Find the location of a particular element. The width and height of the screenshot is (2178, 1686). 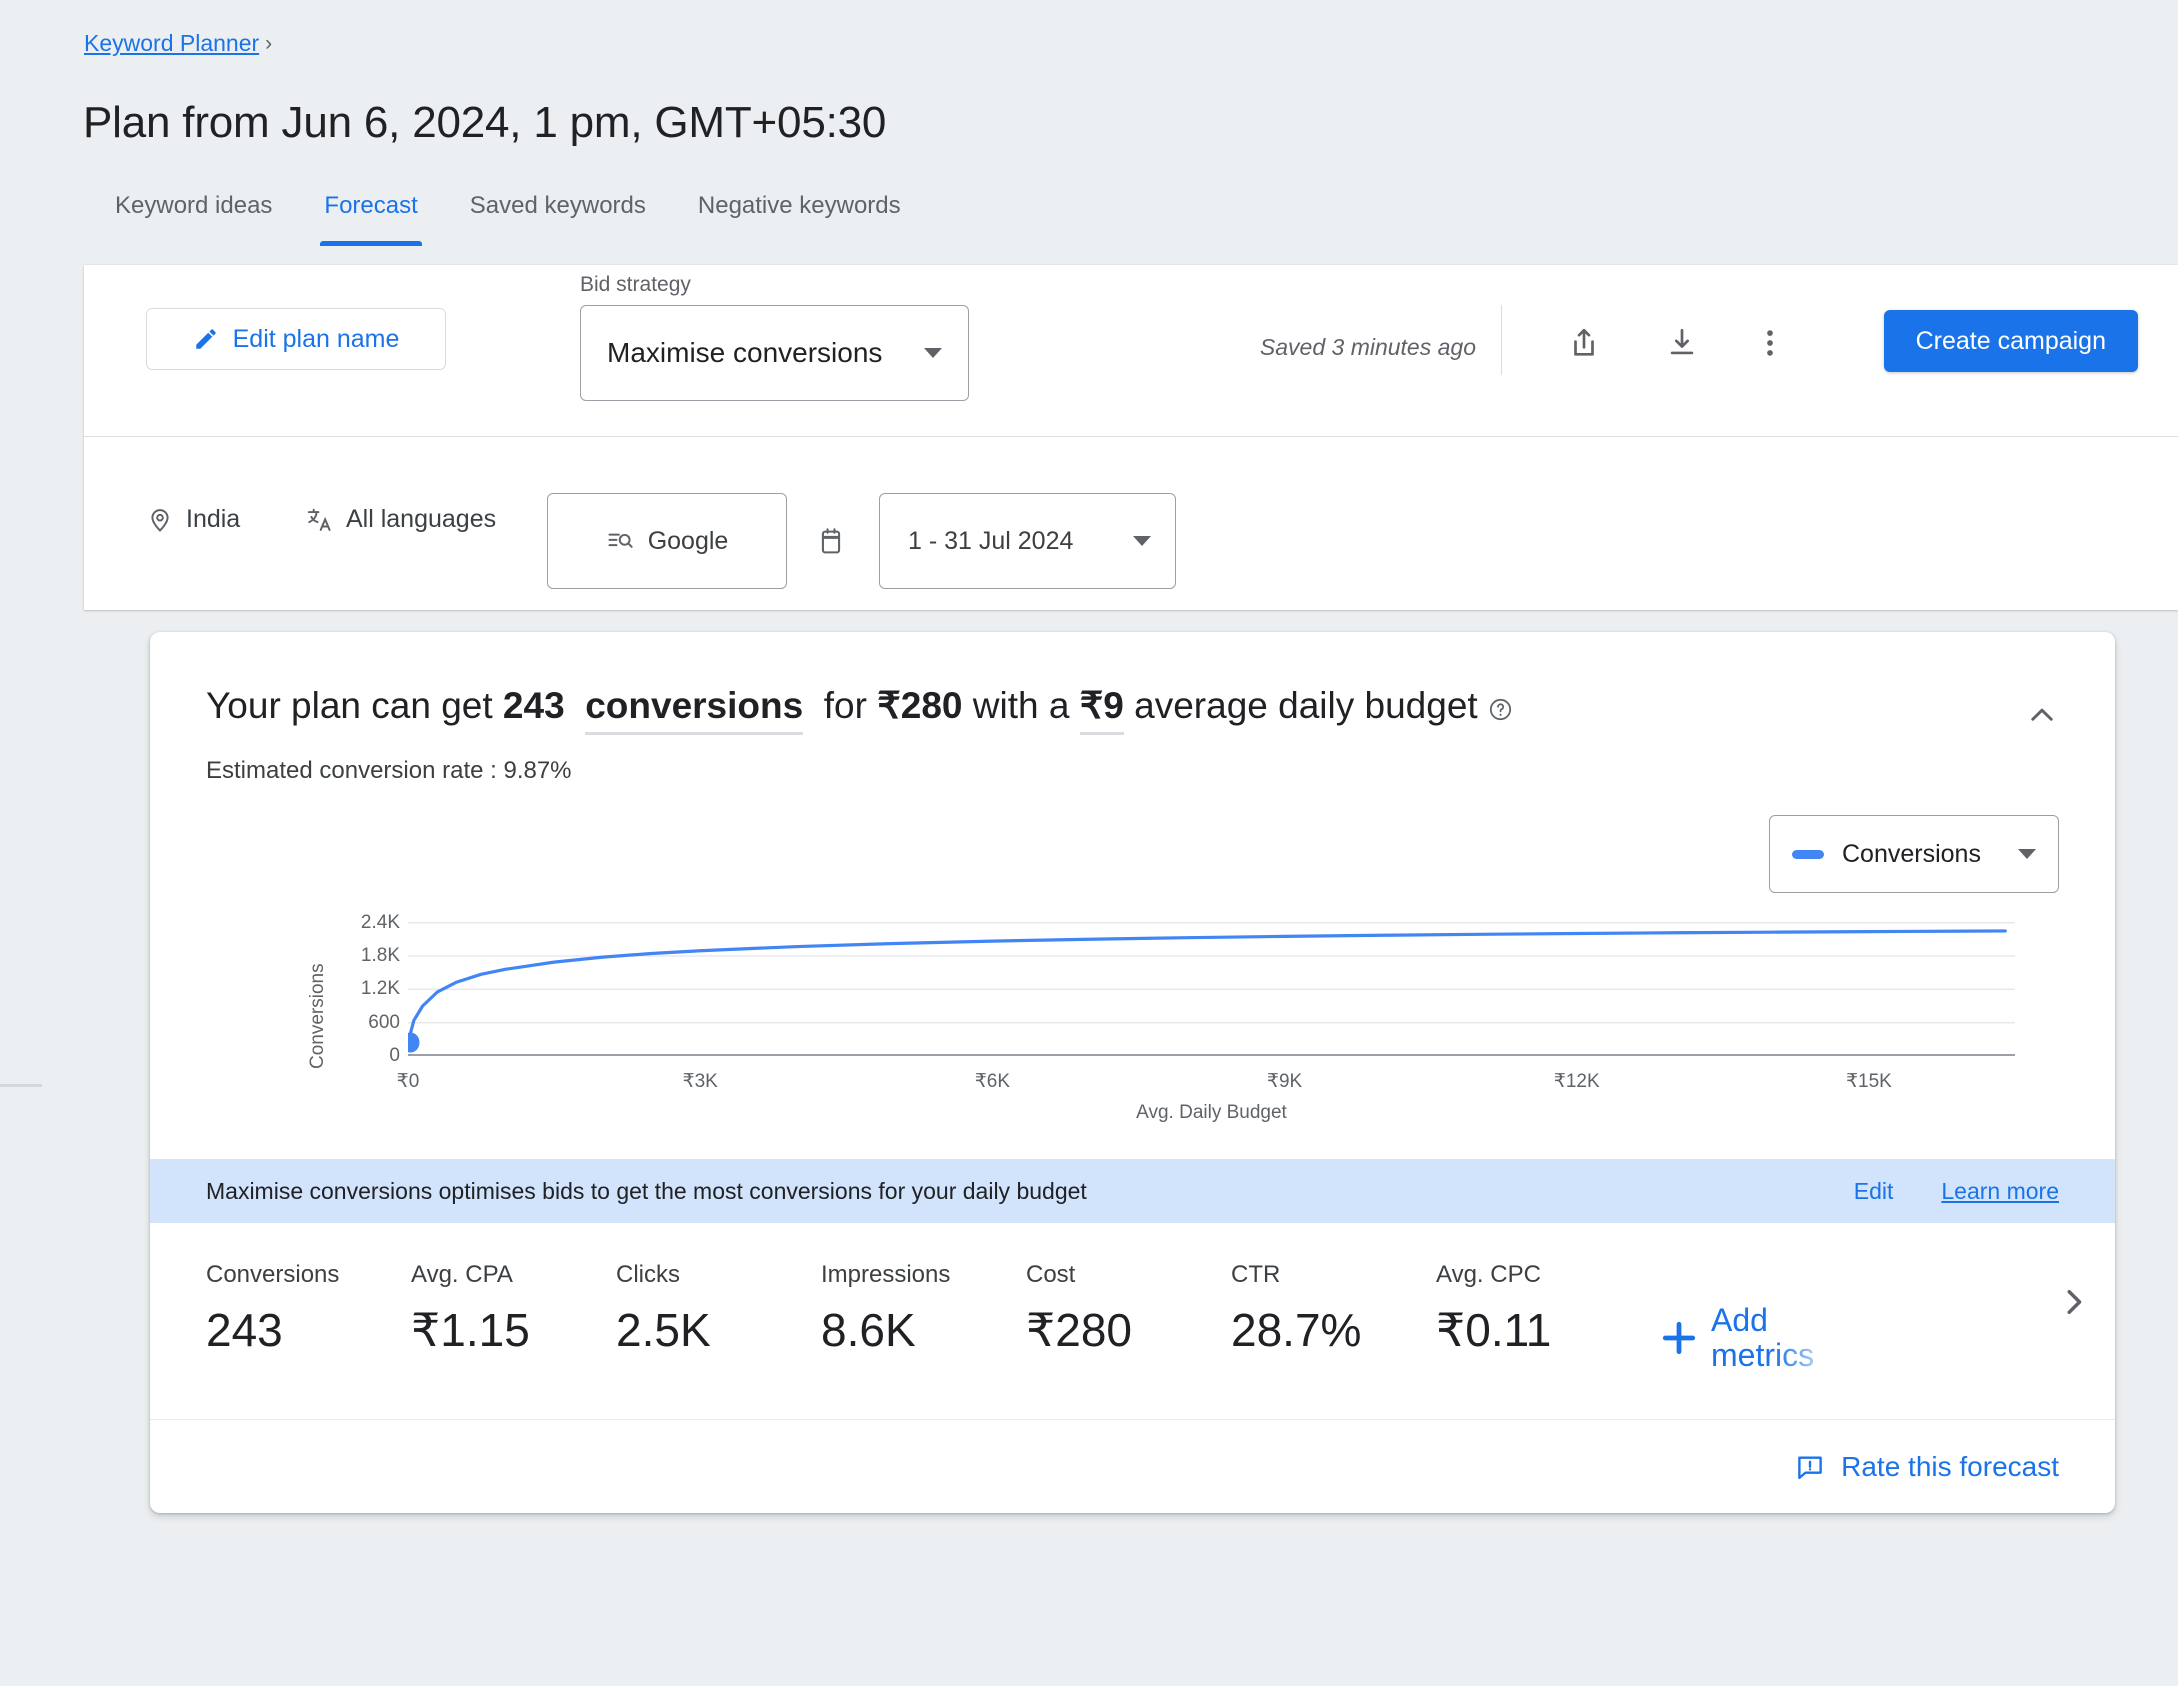

edit-plan-name-button: Edit plan name is located at coordinates (296, 339).